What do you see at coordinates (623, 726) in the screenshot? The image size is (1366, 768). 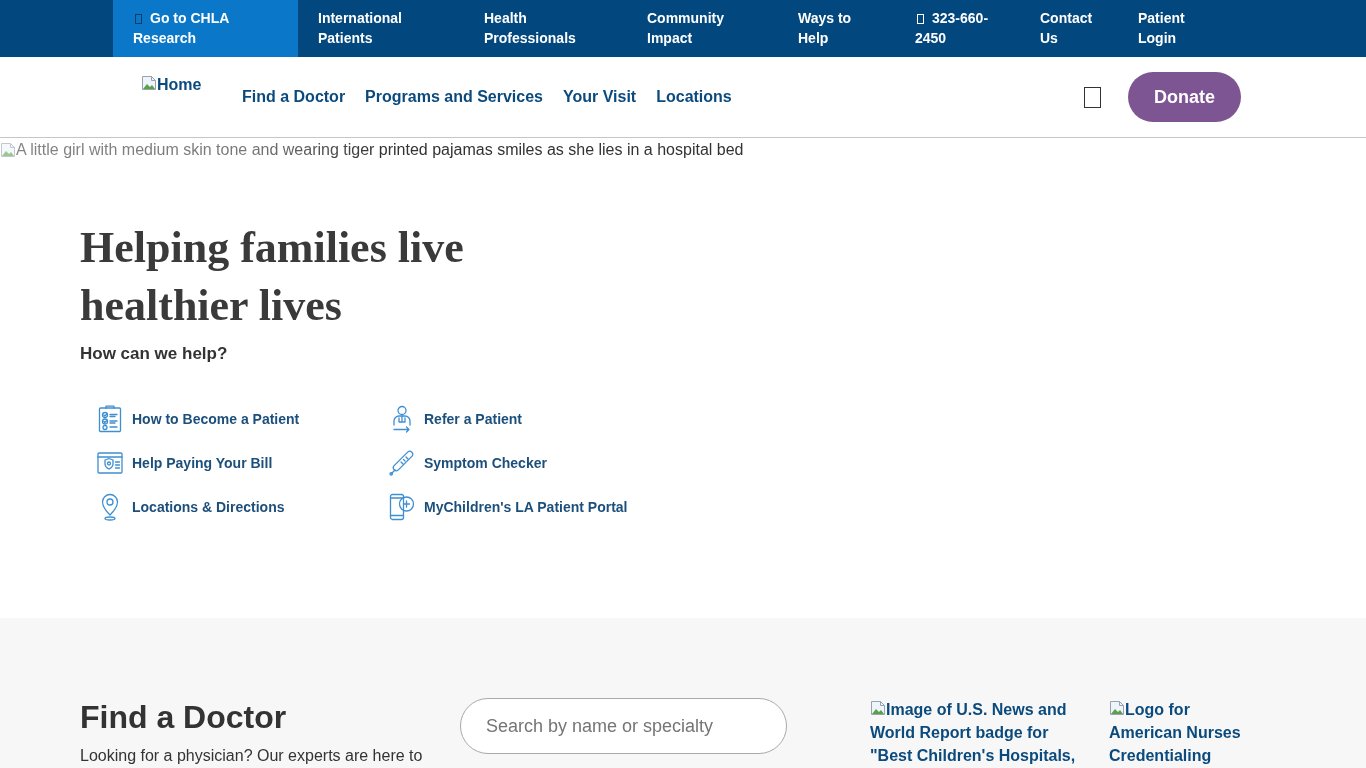 I see `search-field: Search by name or specialty` at bounding box center [623, 726].